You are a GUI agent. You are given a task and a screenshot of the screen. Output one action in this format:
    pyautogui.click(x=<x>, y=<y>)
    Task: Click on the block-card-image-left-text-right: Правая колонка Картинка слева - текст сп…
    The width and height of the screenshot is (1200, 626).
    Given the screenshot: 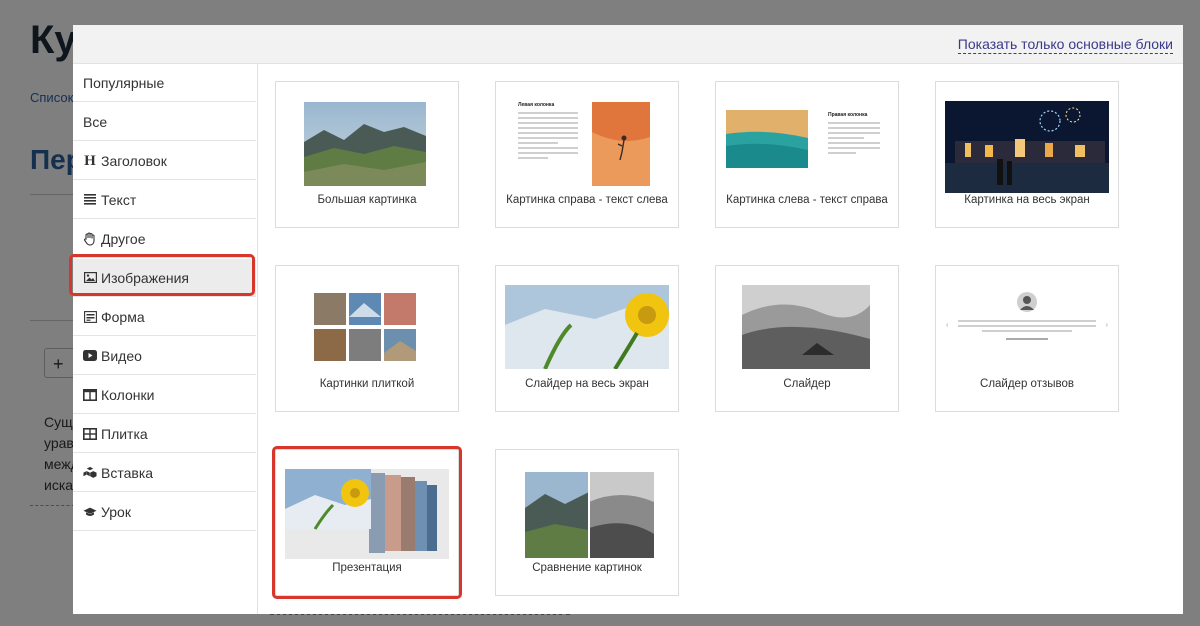 What is the action you would take?
    pyautogui.click(x=807, y=154)
    